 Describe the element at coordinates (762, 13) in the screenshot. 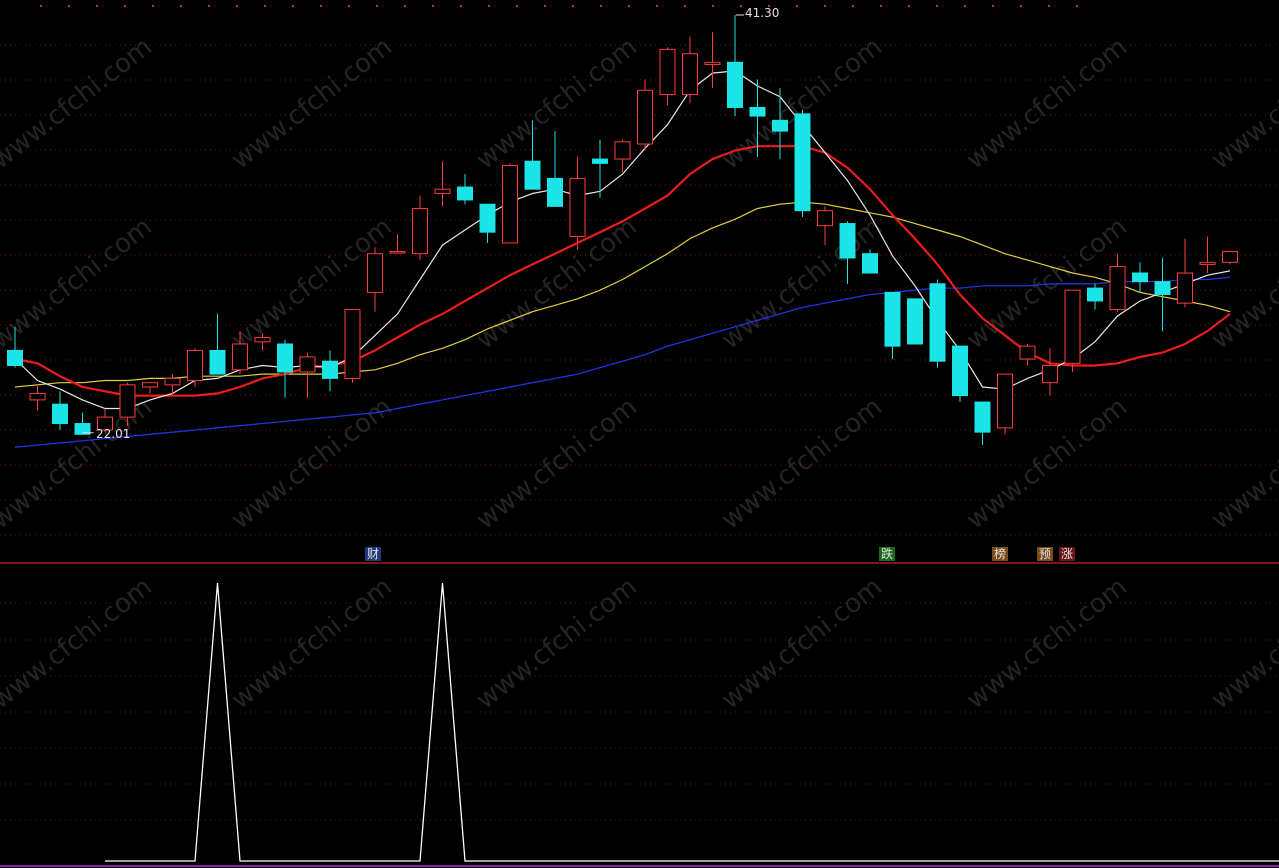

I see `high-price-label: 41.30` at that location.